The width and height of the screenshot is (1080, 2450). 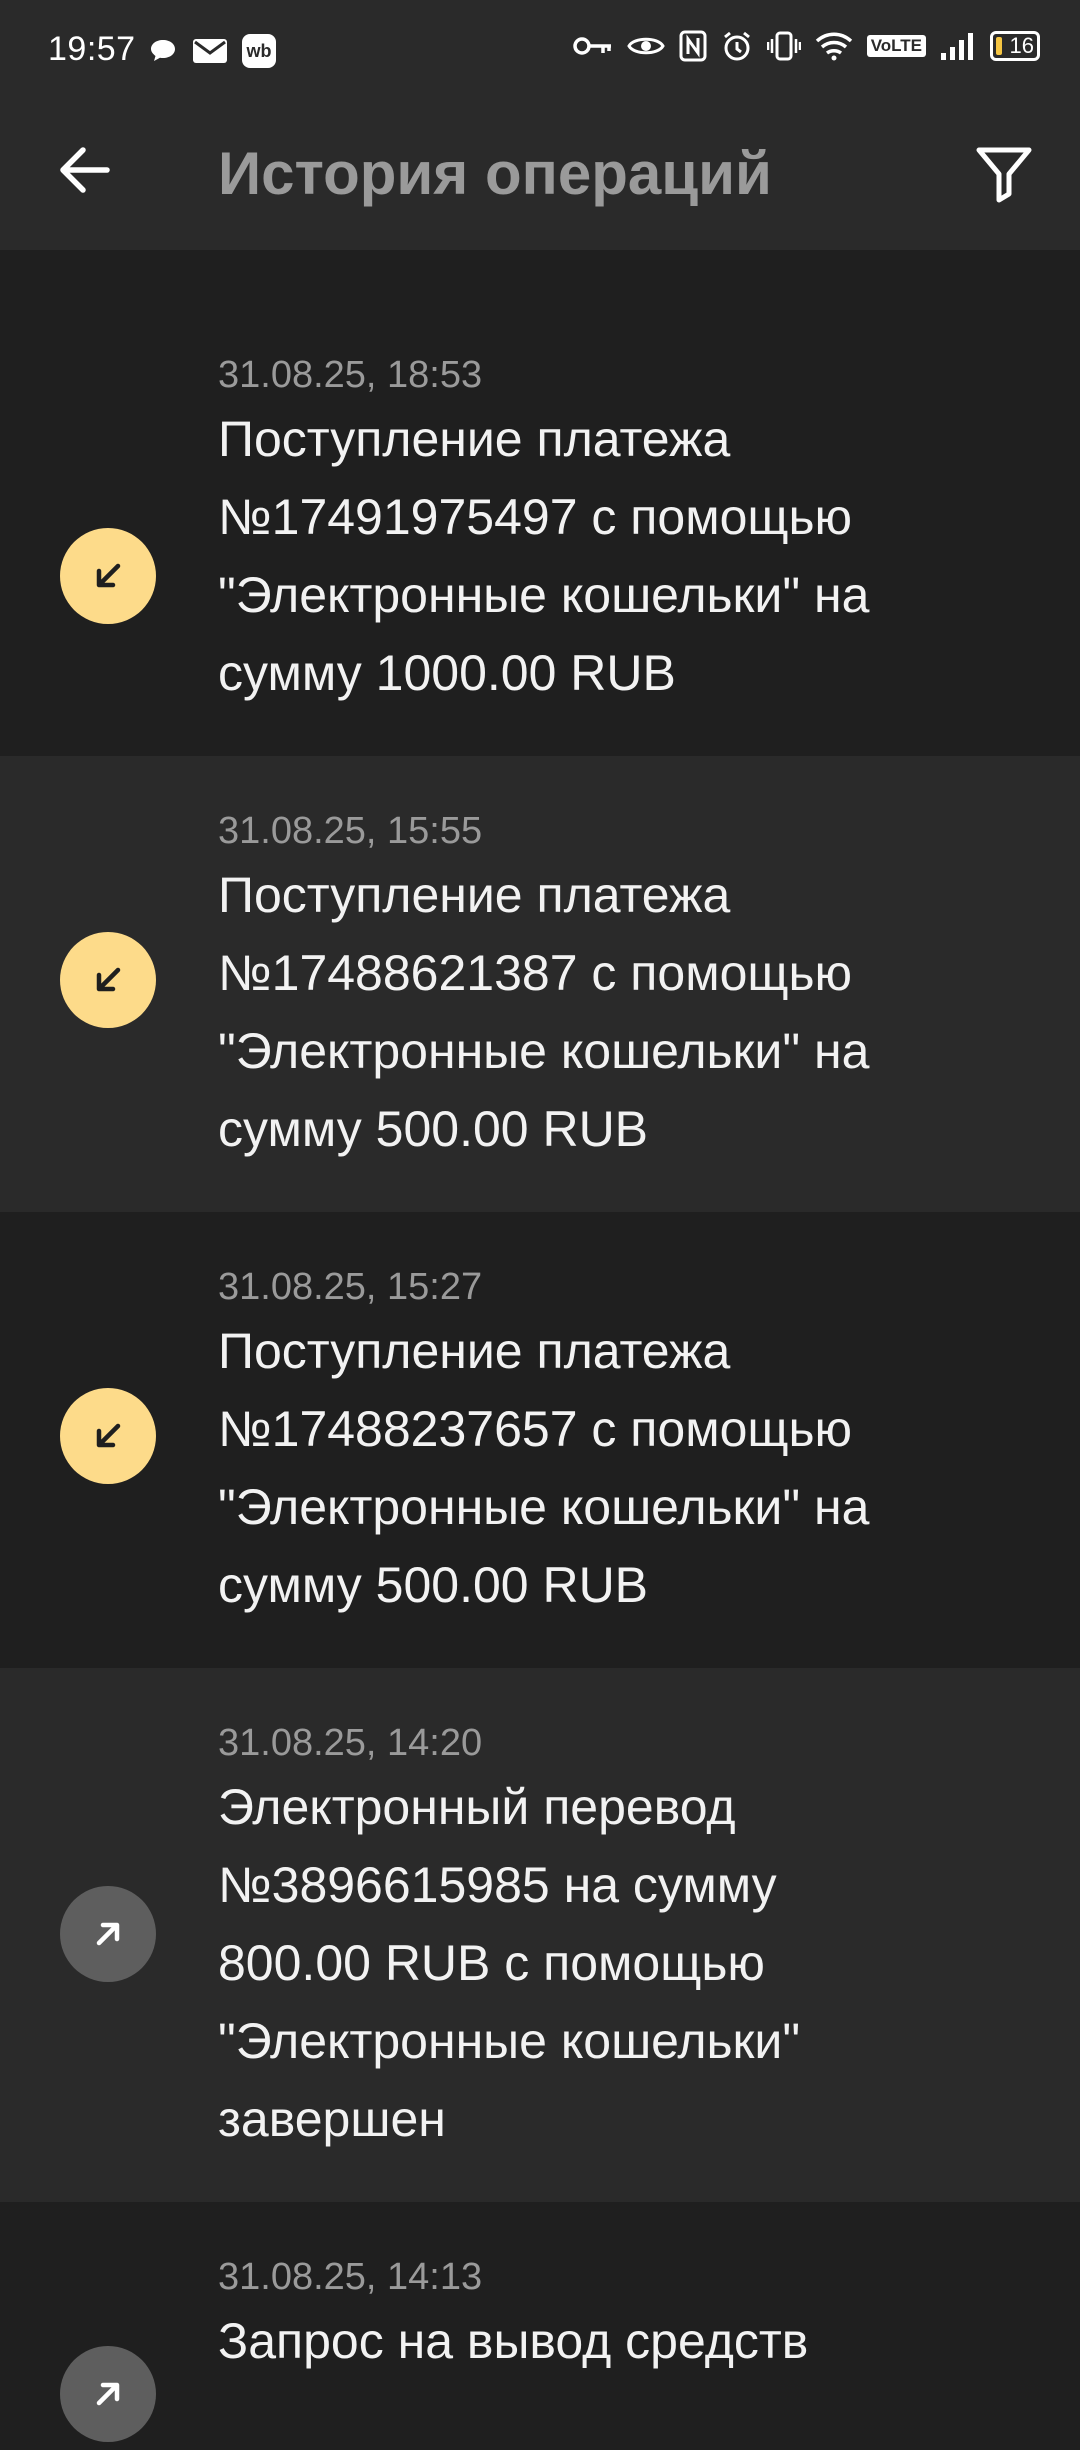 I want to click on battery-icon: 16, so click(x=1015, y=46).